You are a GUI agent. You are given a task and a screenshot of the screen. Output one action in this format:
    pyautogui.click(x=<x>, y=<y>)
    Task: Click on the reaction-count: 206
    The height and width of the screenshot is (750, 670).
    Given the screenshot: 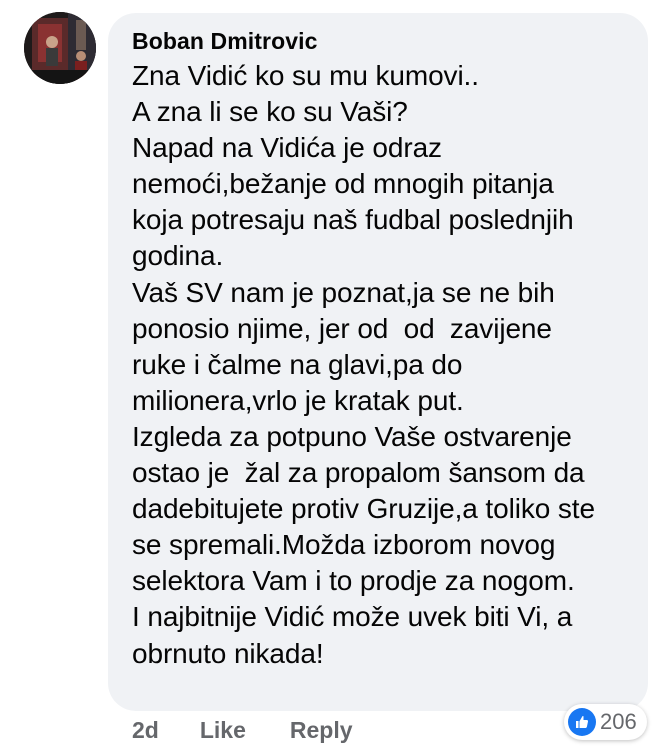 What is the action you would take?
    pyautogui.click(x=618, y=721)
    